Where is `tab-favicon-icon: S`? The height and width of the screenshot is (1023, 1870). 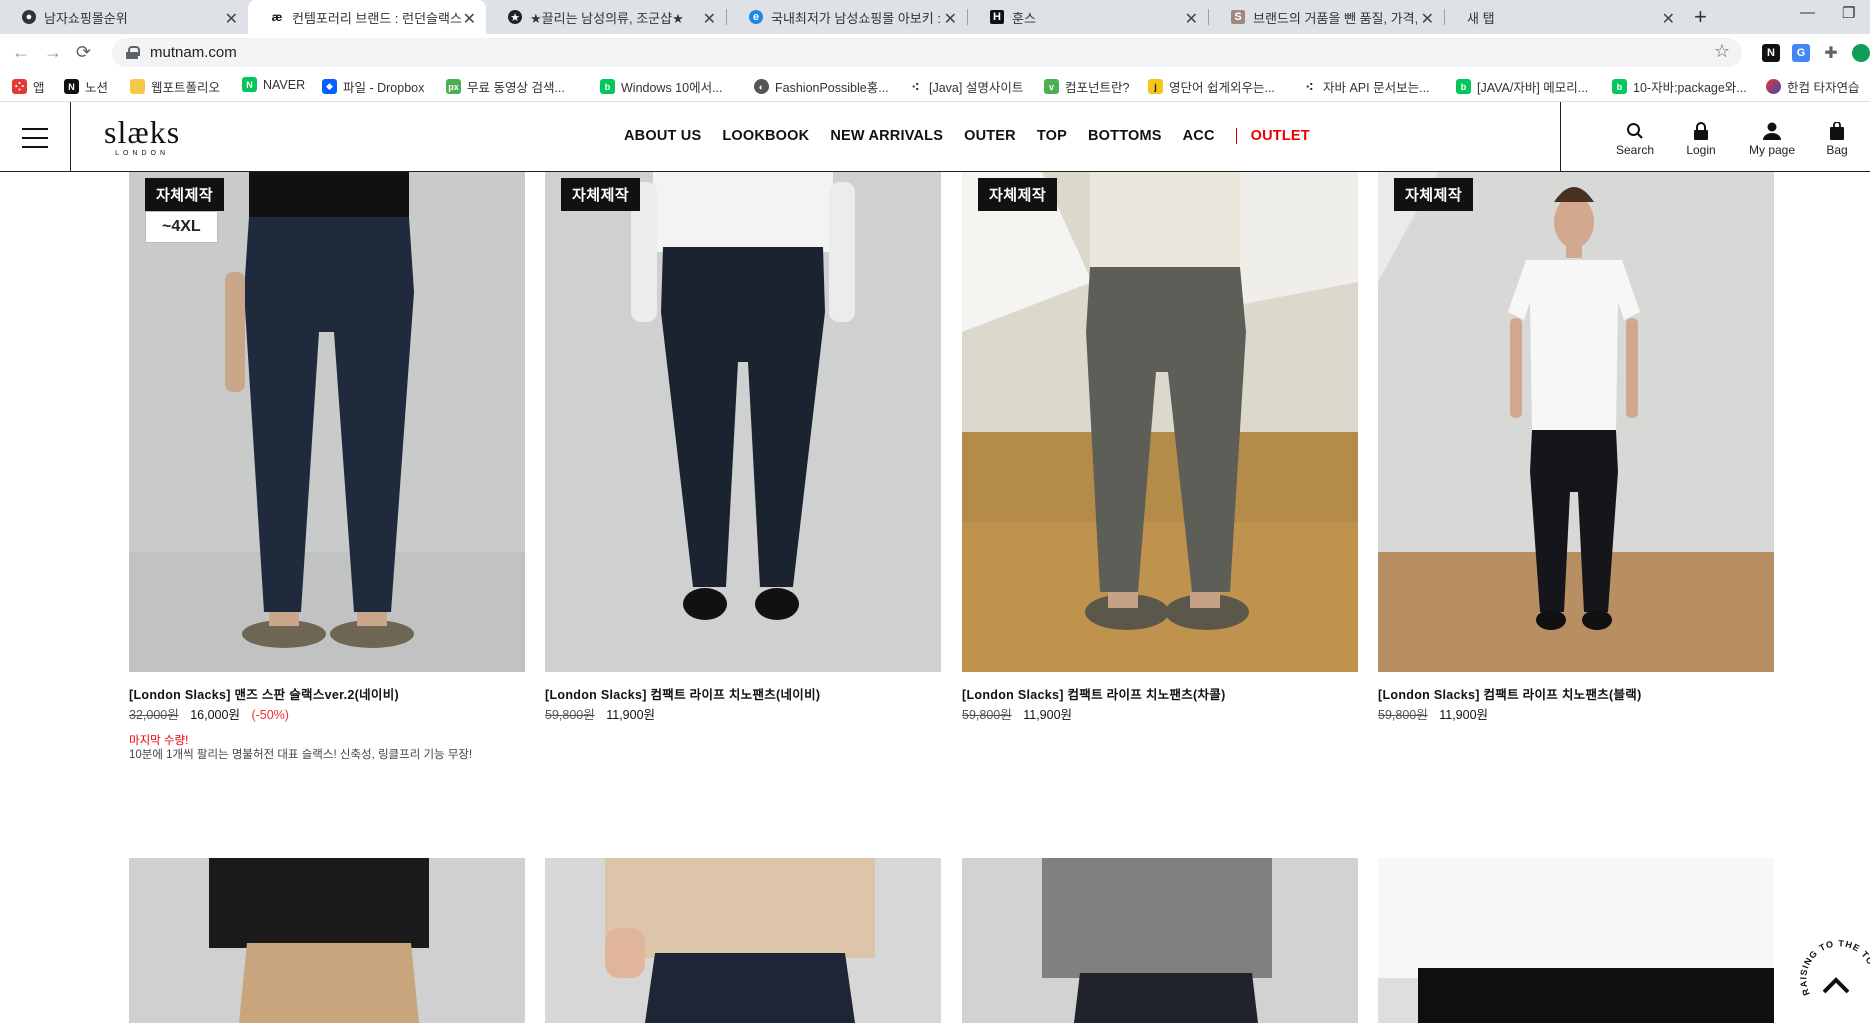
tab-favicon-icon: S is located at coordinates (1238, 17).